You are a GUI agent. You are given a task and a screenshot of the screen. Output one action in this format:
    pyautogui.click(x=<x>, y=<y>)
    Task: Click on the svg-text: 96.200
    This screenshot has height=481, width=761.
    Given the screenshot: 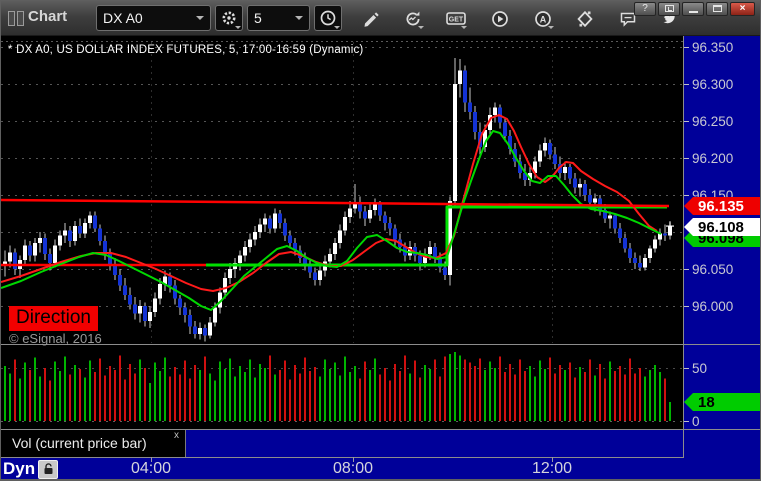 What is the action you would take?
    pyautogui.click(x=712, y=158)
    